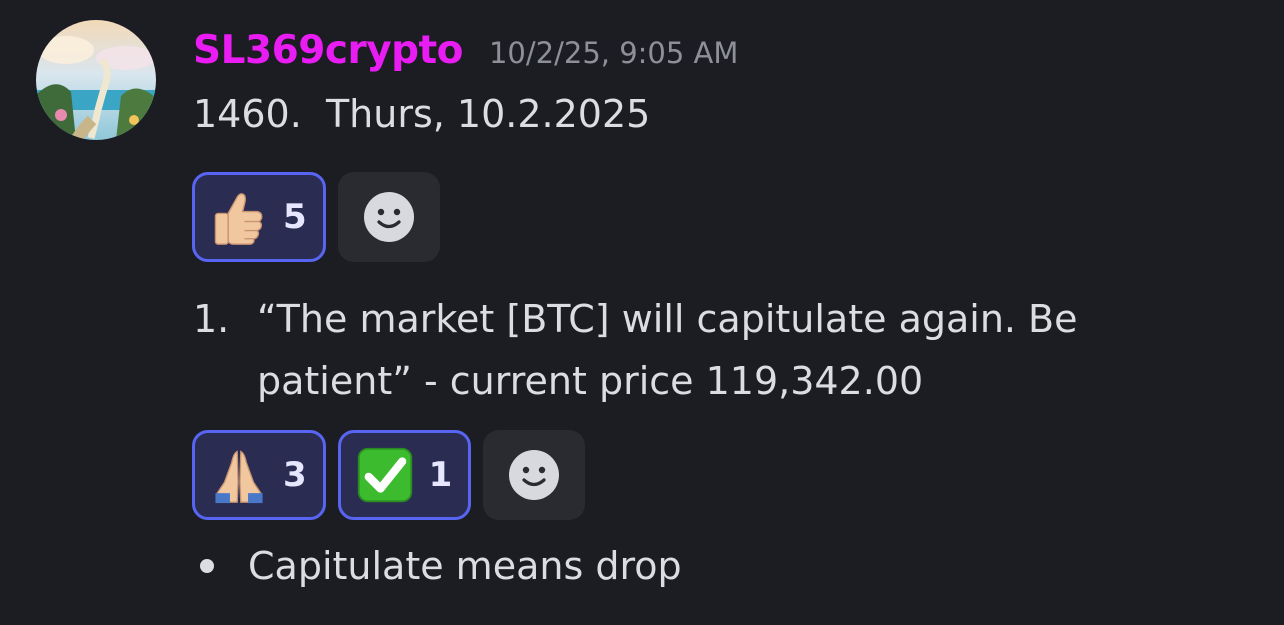 The width and height of the screenshot is (1284, 625). I want to click on reaction-thumbs-up: 5, so click(259, 217).